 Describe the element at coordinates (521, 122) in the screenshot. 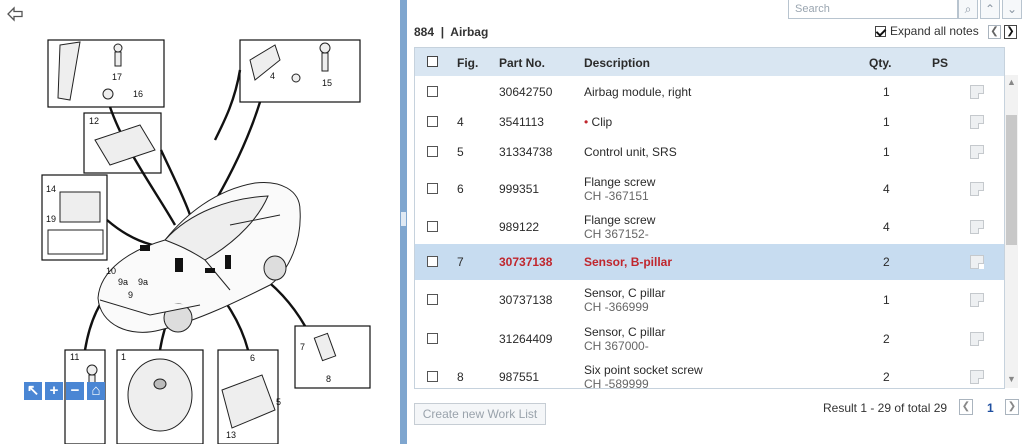

I see `part-number-cell: 3541113` at that location.